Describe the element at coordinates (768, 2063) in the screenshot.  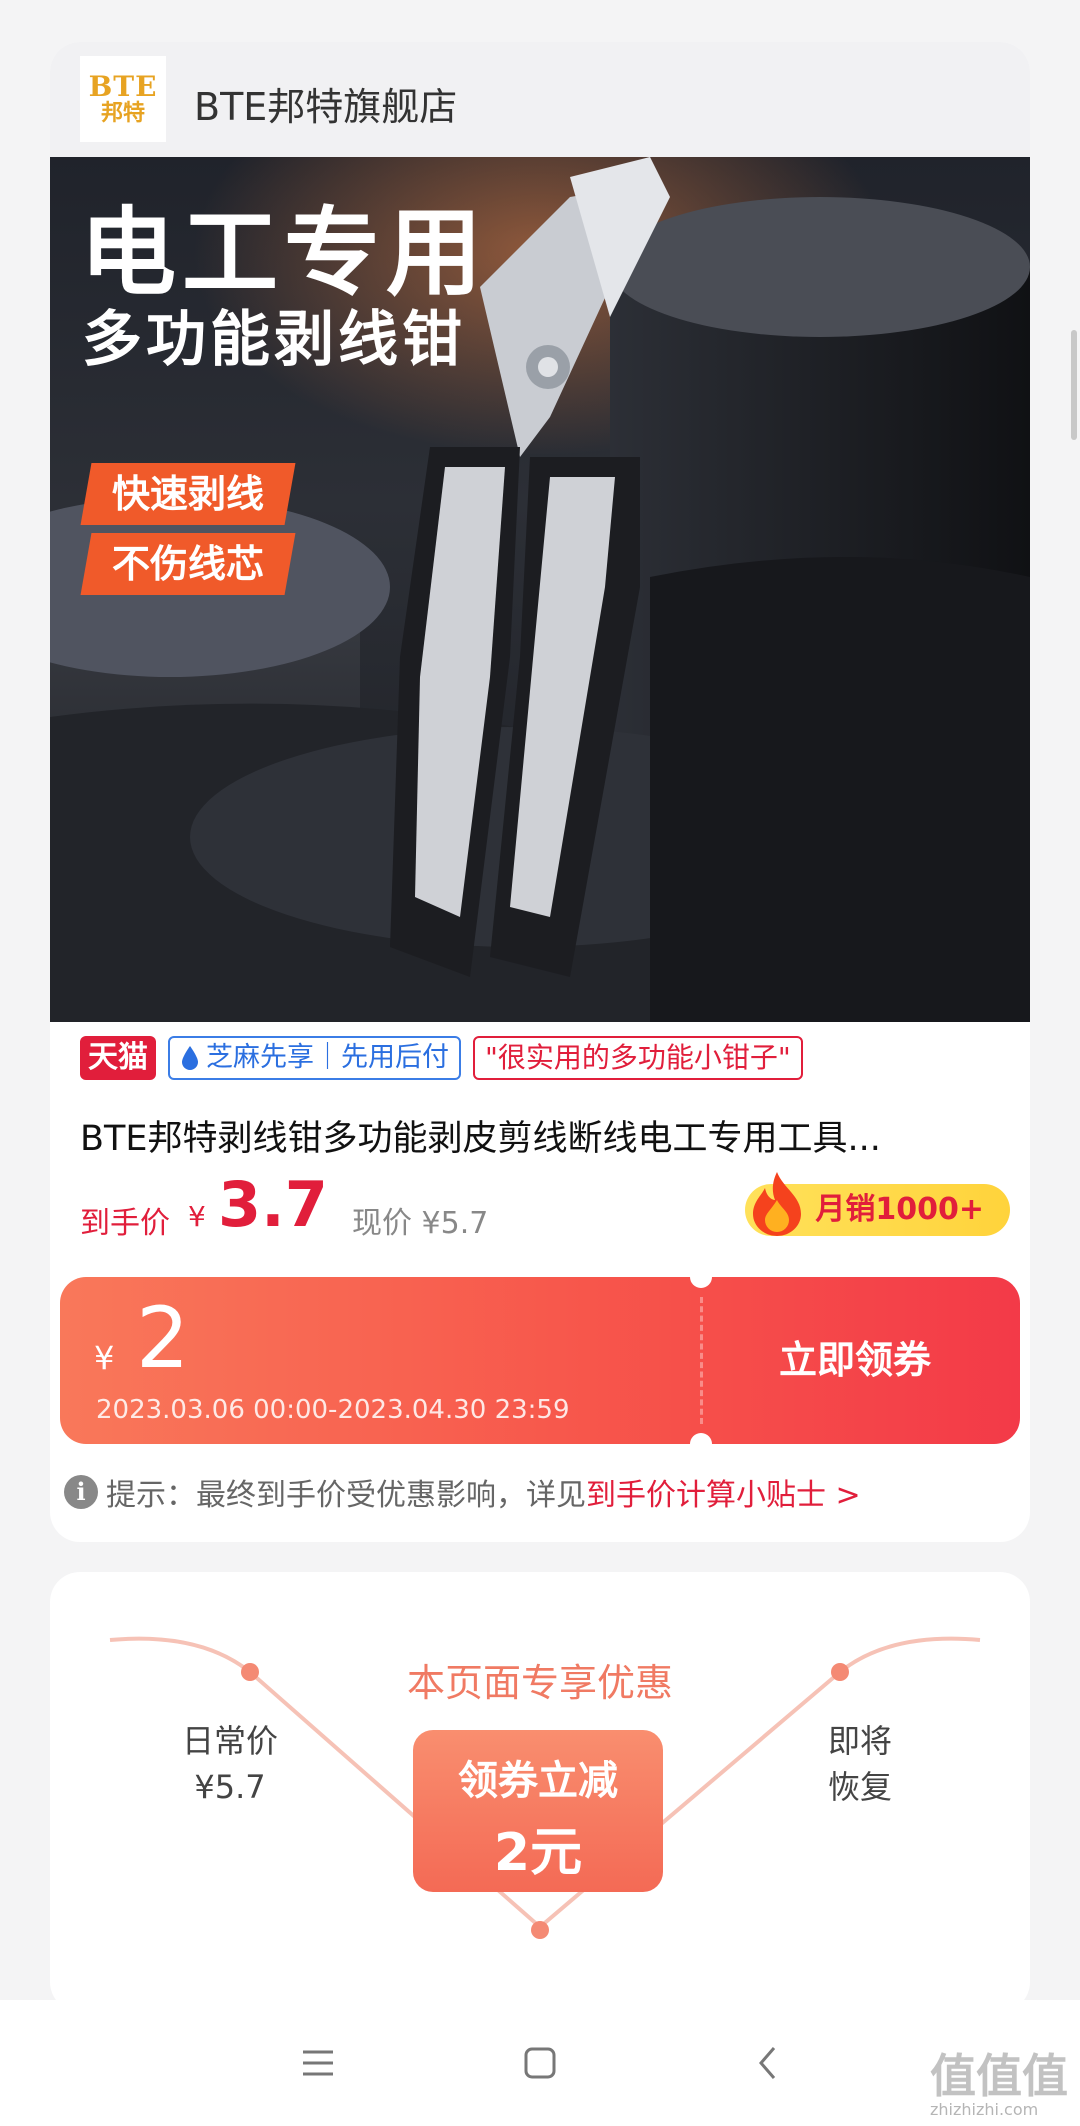
I see `back-icon` at that location.